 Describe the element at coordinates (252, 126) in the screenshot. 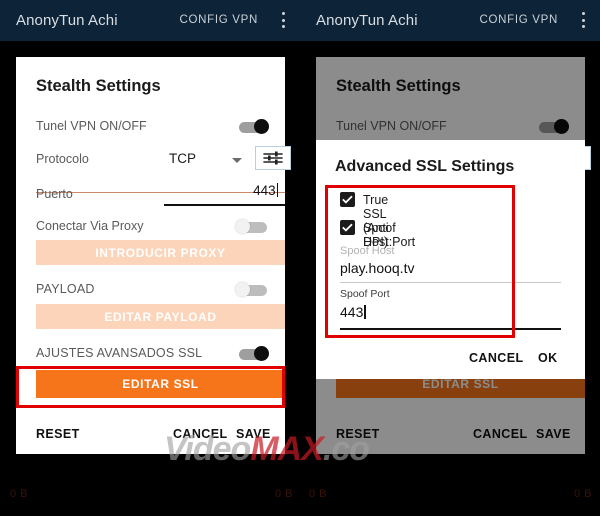

I see `tunnel-vpn-toggle-left` at that location.